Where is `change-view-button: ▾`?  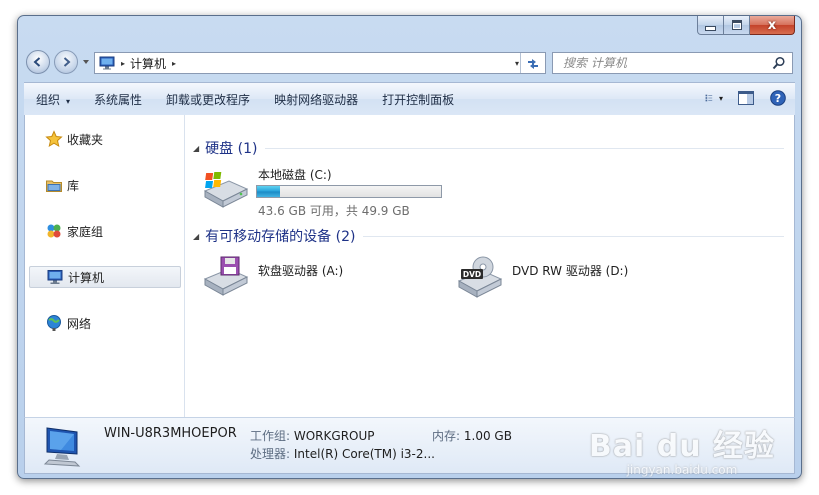 change-view-button: ▾ is located at coordinates (714, 98).